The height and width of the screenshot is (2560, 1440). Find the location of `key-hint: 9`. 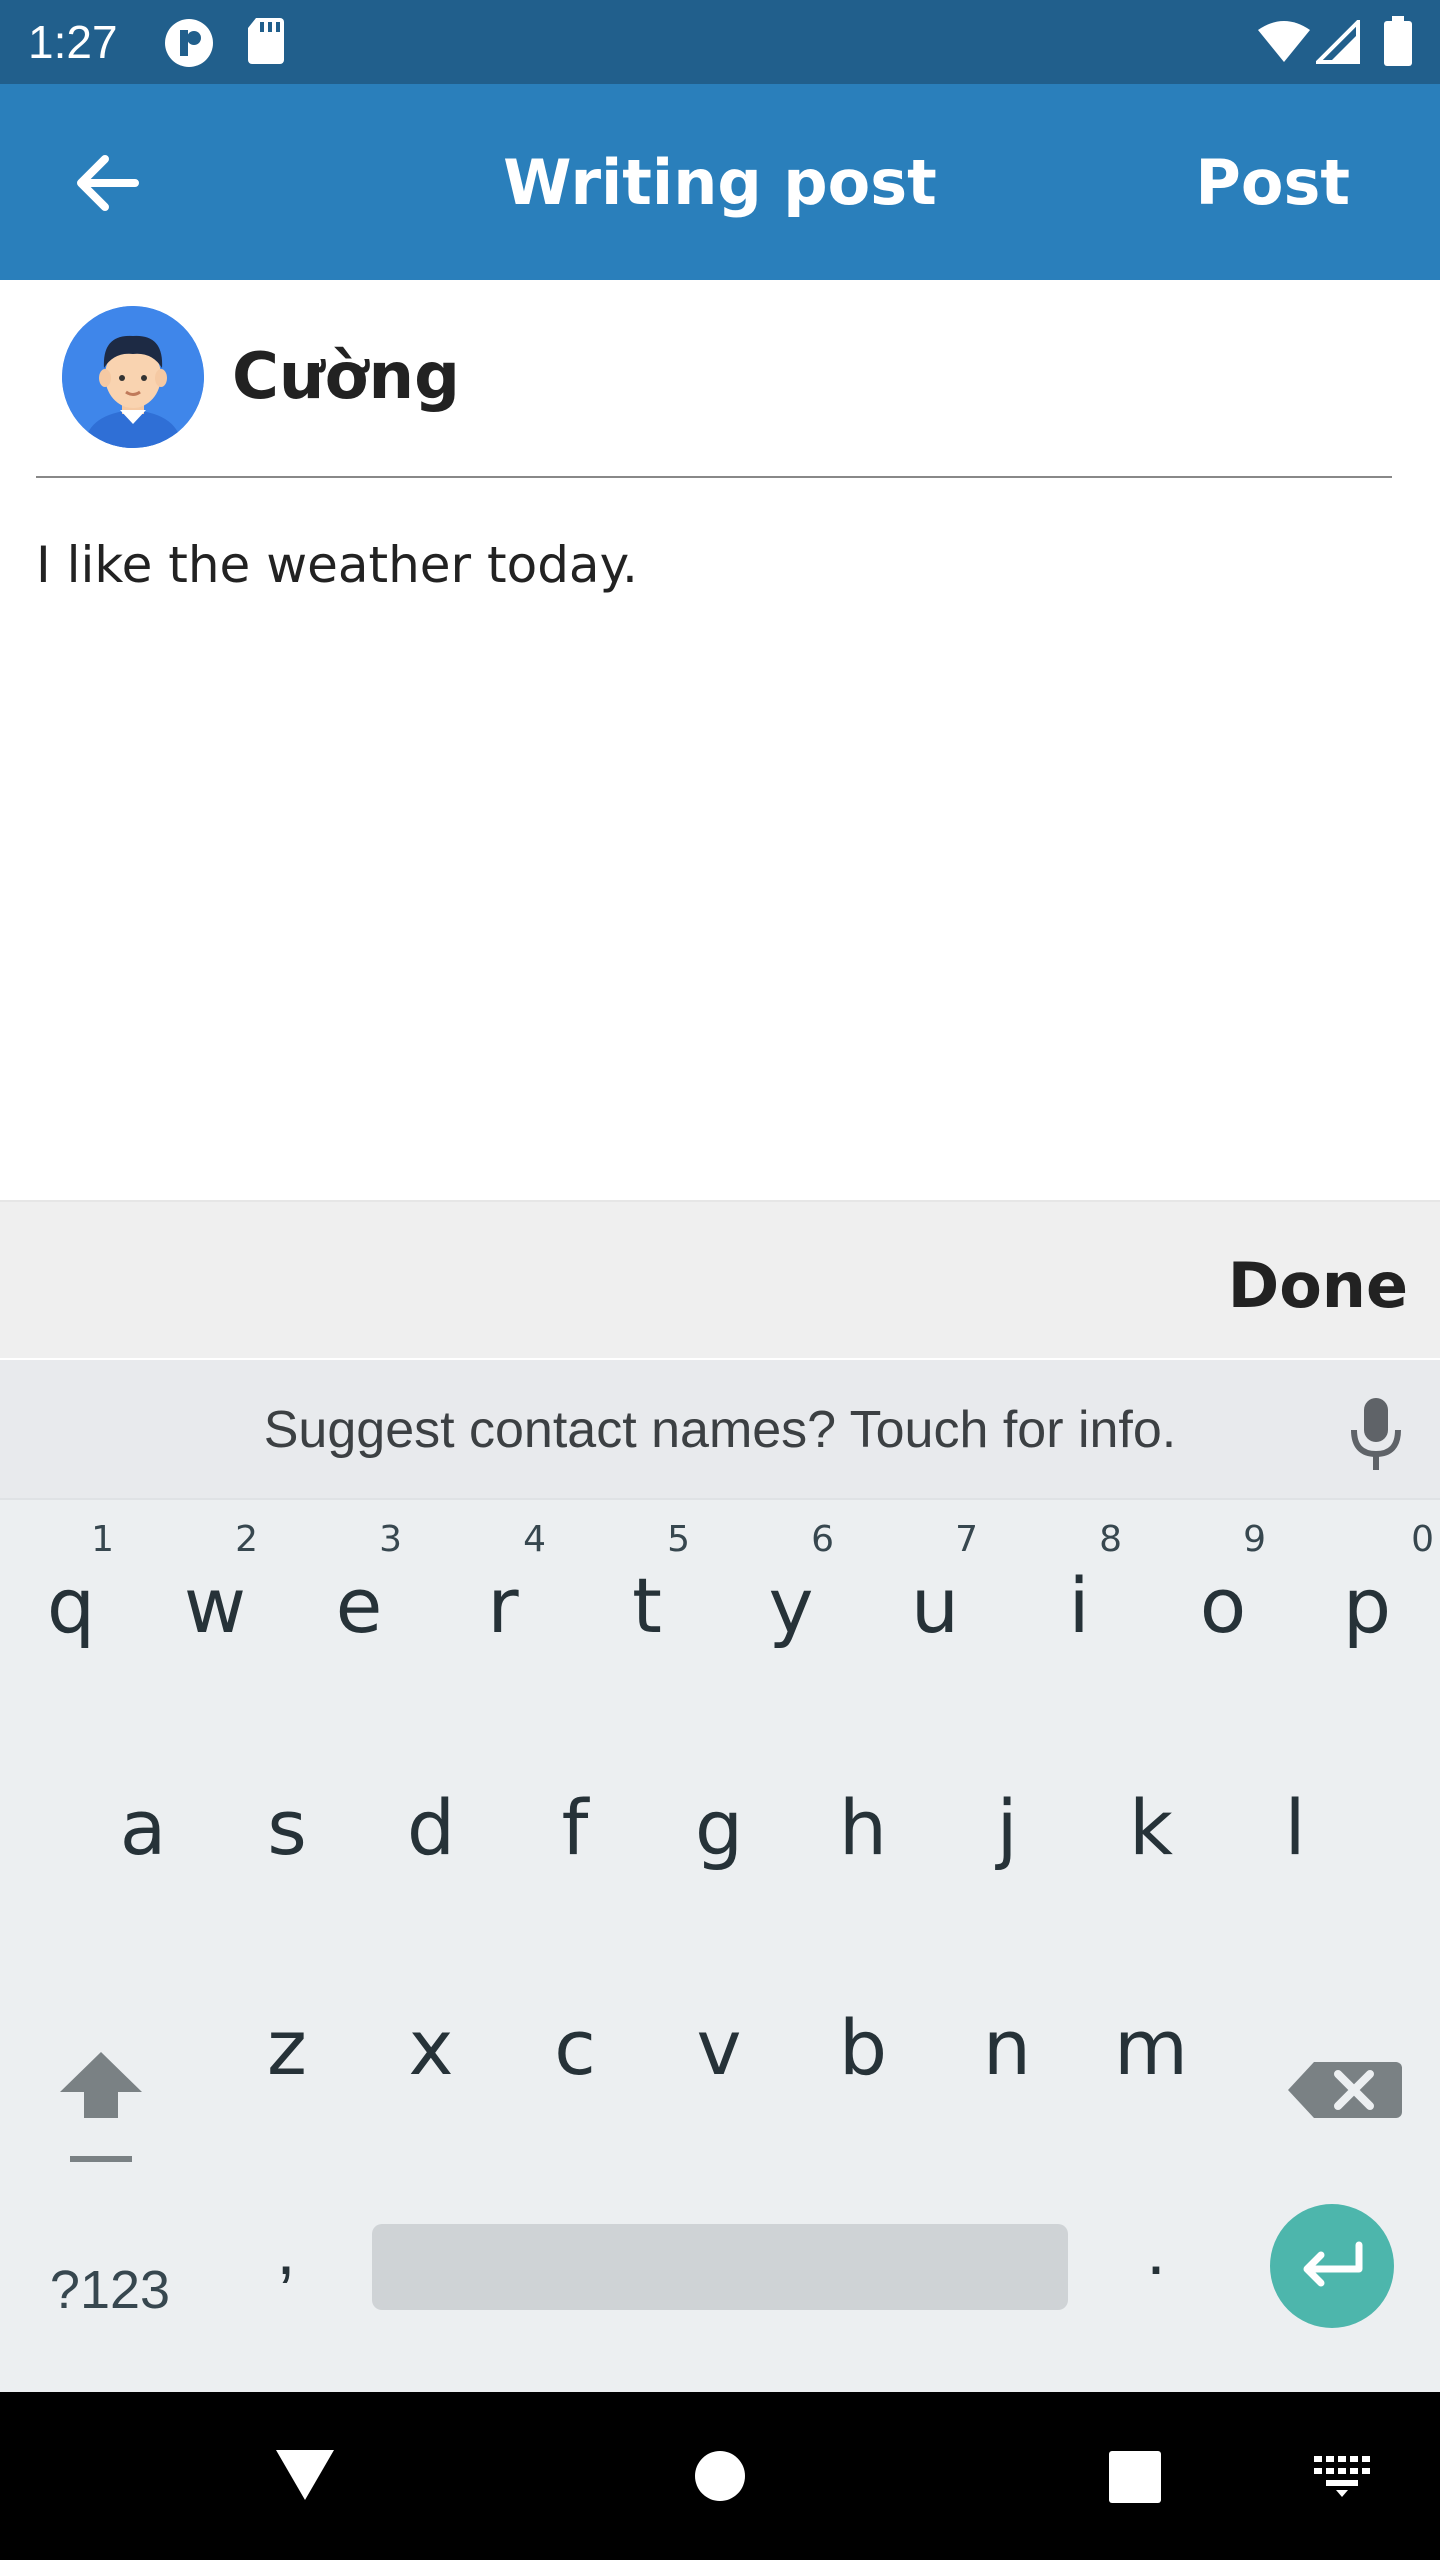

key-hint: 9 is located at coordinates (1254, 1539).